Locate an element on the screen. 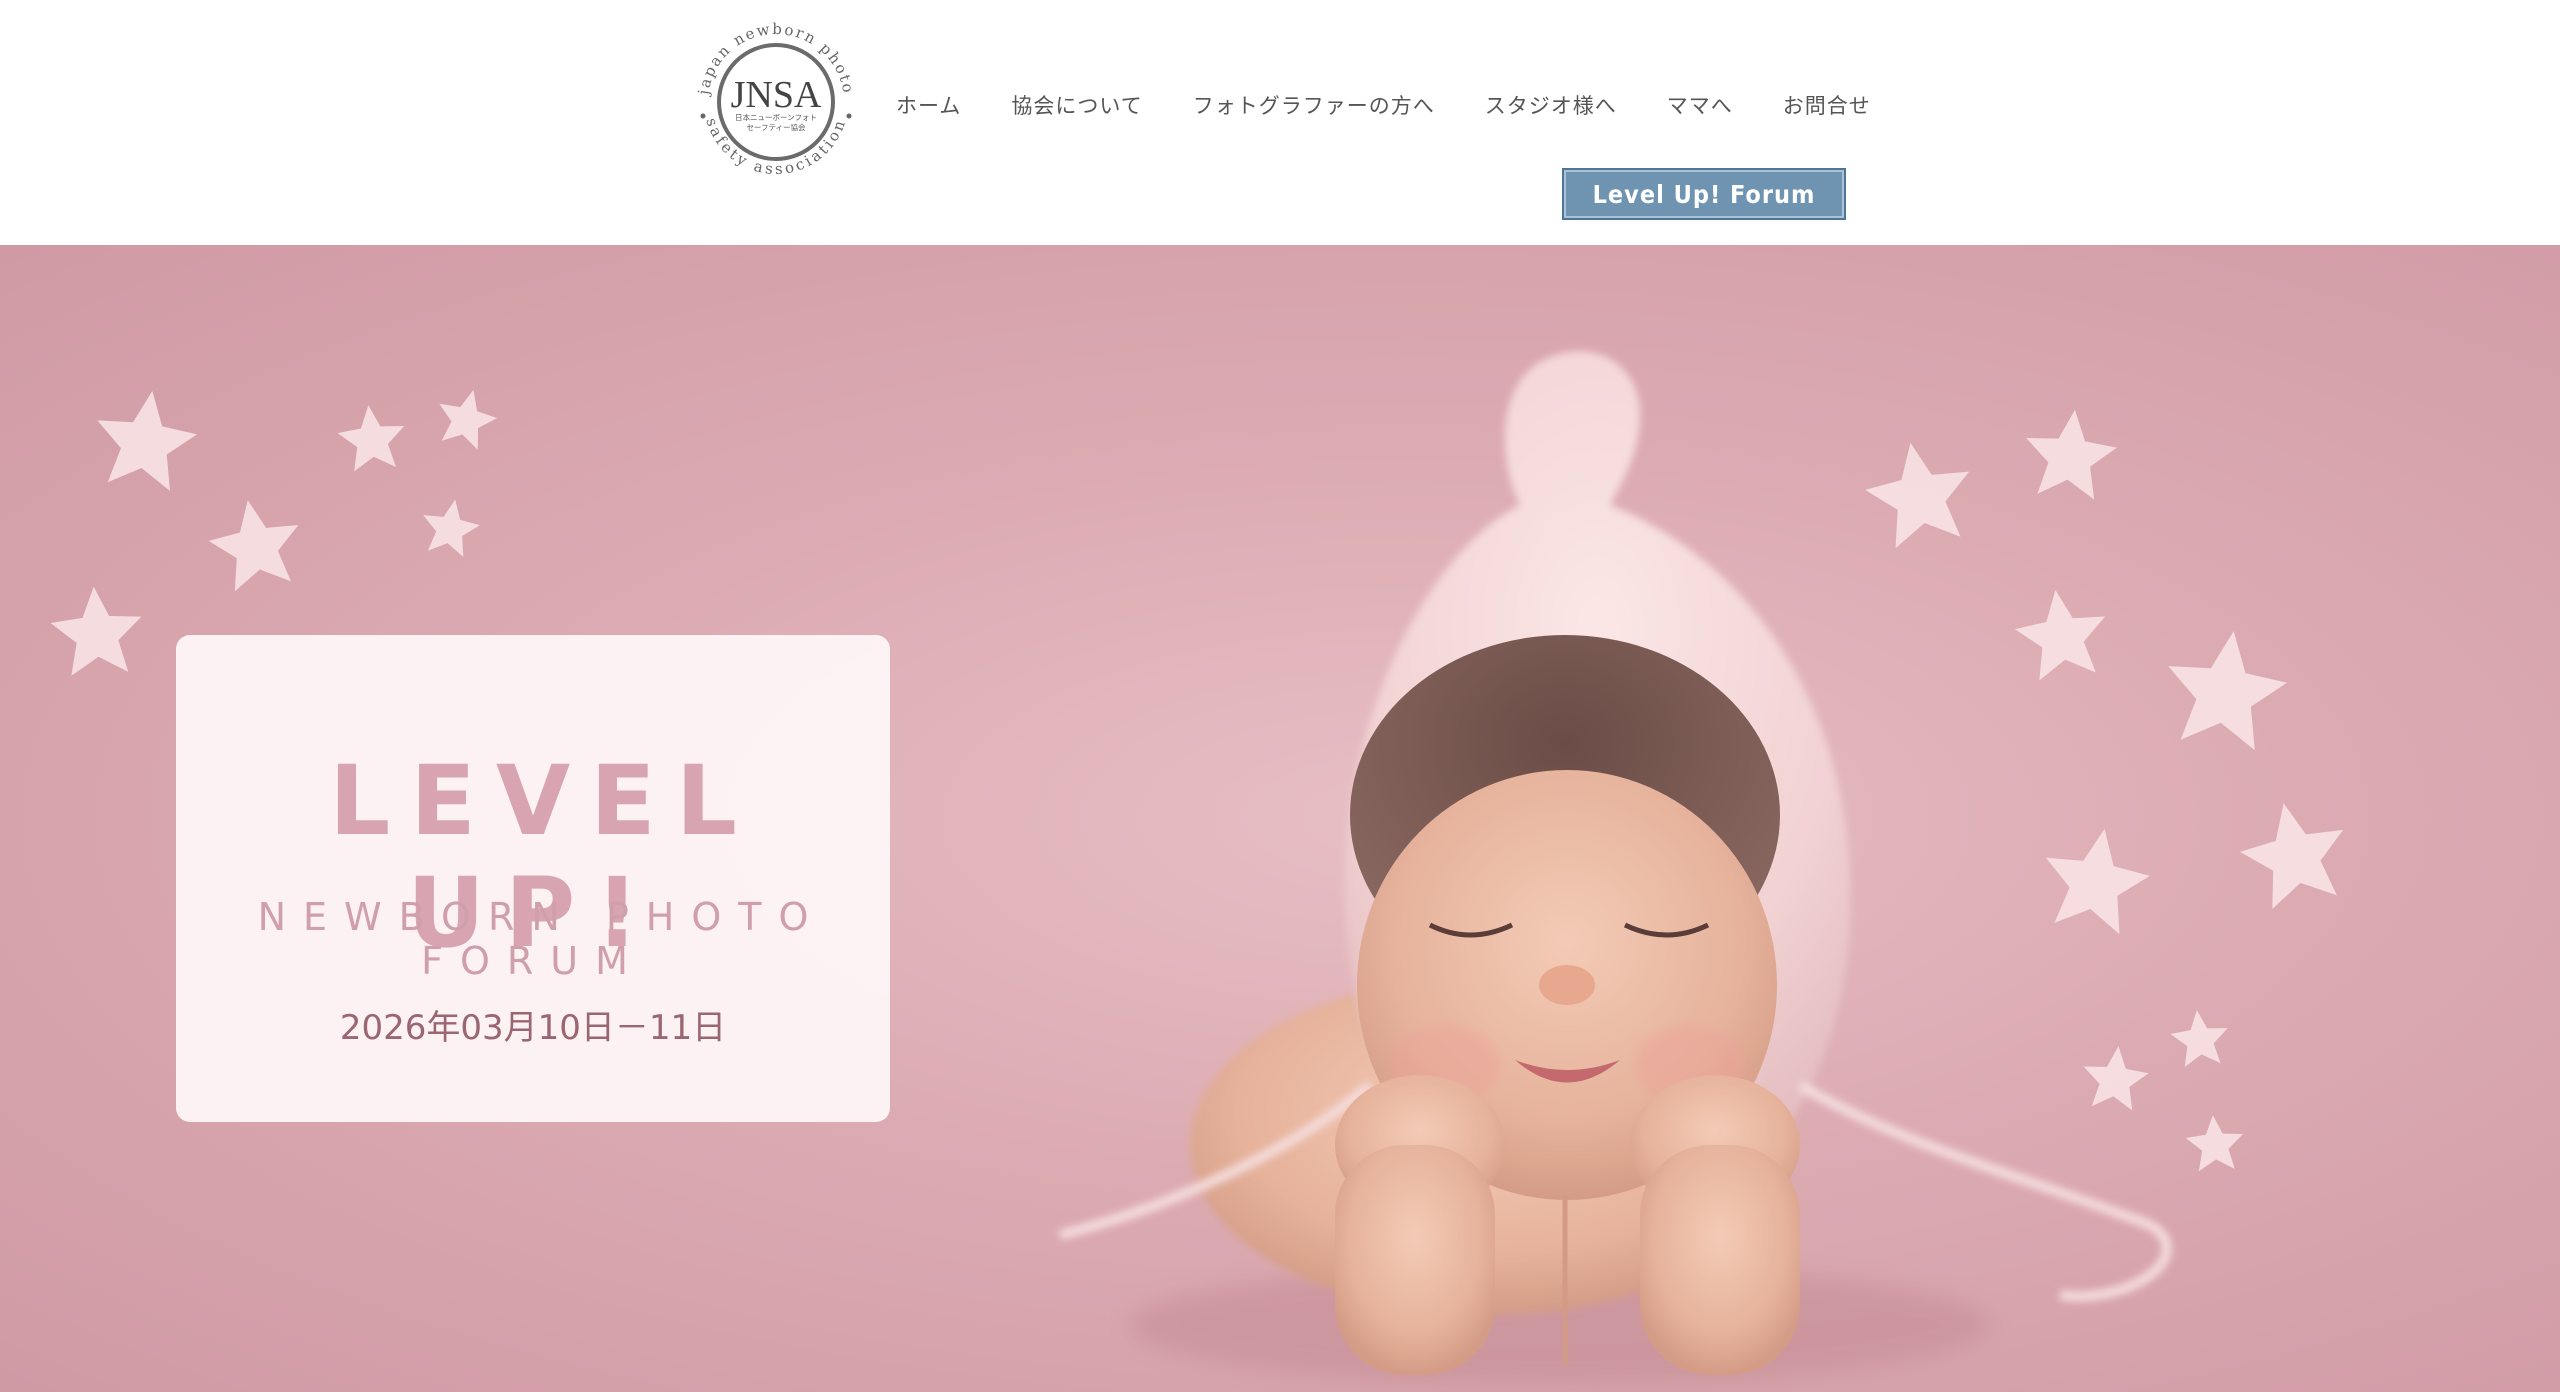 The width and height of the screenshot is (2560, 1392). nav-item-studios: スタジオ様へ is located at coordinates (1551, 105).